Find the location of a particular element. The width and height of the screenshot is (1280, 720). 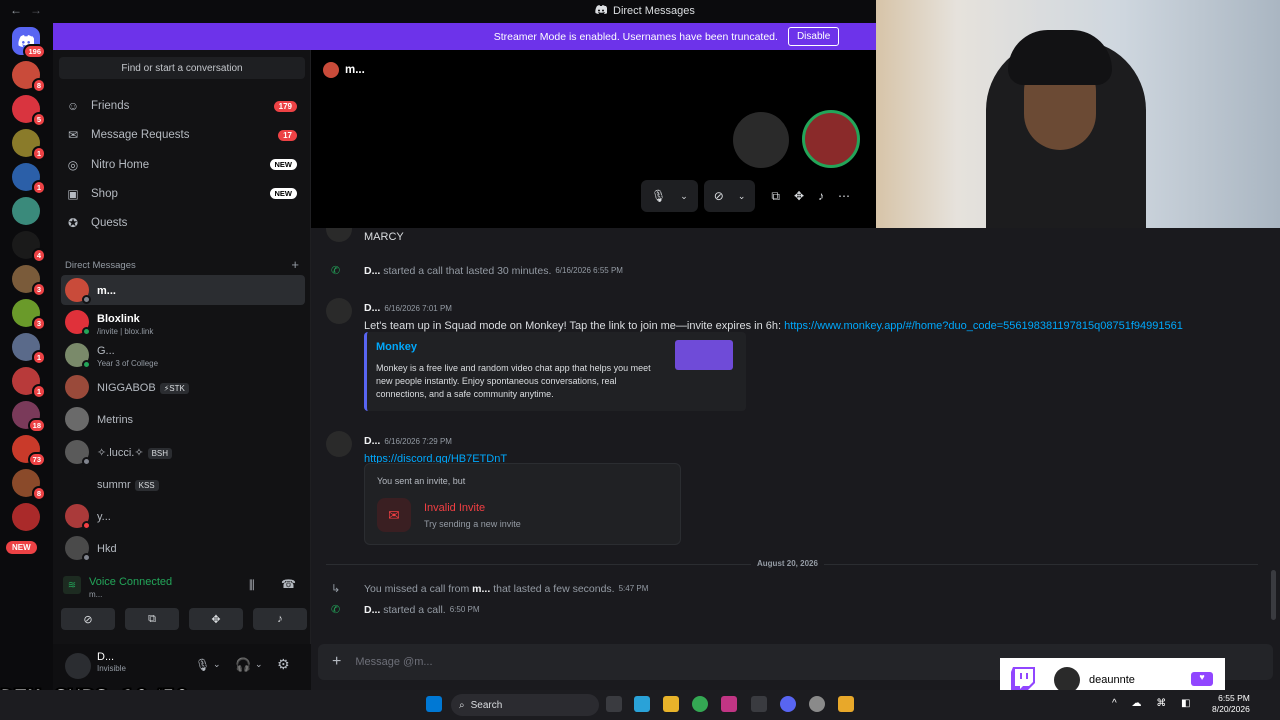

dm-item: Hkd is located at coordinates (183, 548).